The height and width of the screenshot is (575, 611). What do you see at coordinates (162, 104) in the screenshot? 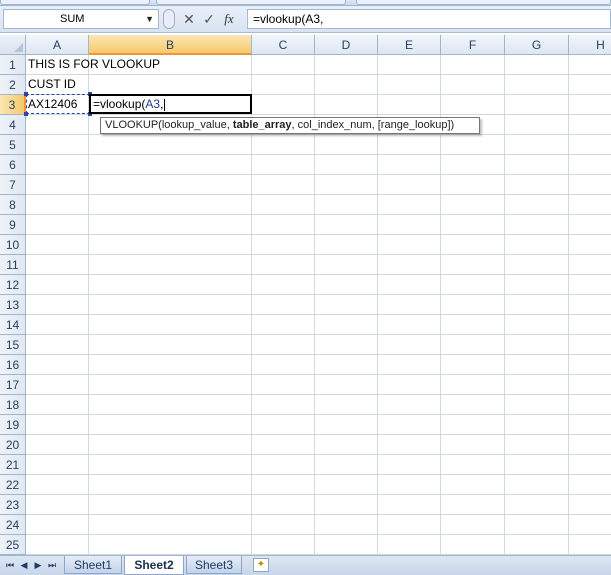
I see `formula-suffix: ,` at bounding box center [162, 104].